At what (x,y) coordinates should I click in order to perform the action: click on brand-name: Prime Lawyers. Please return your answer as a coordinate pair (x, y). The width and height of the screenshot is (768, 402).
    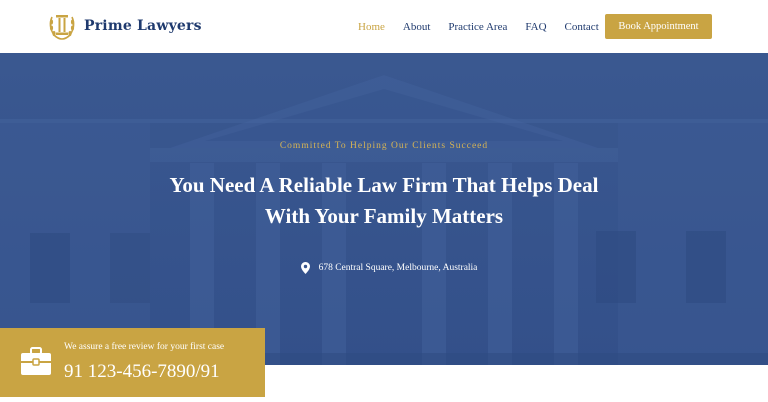
    Looking at the image, I should click on (143, 26).